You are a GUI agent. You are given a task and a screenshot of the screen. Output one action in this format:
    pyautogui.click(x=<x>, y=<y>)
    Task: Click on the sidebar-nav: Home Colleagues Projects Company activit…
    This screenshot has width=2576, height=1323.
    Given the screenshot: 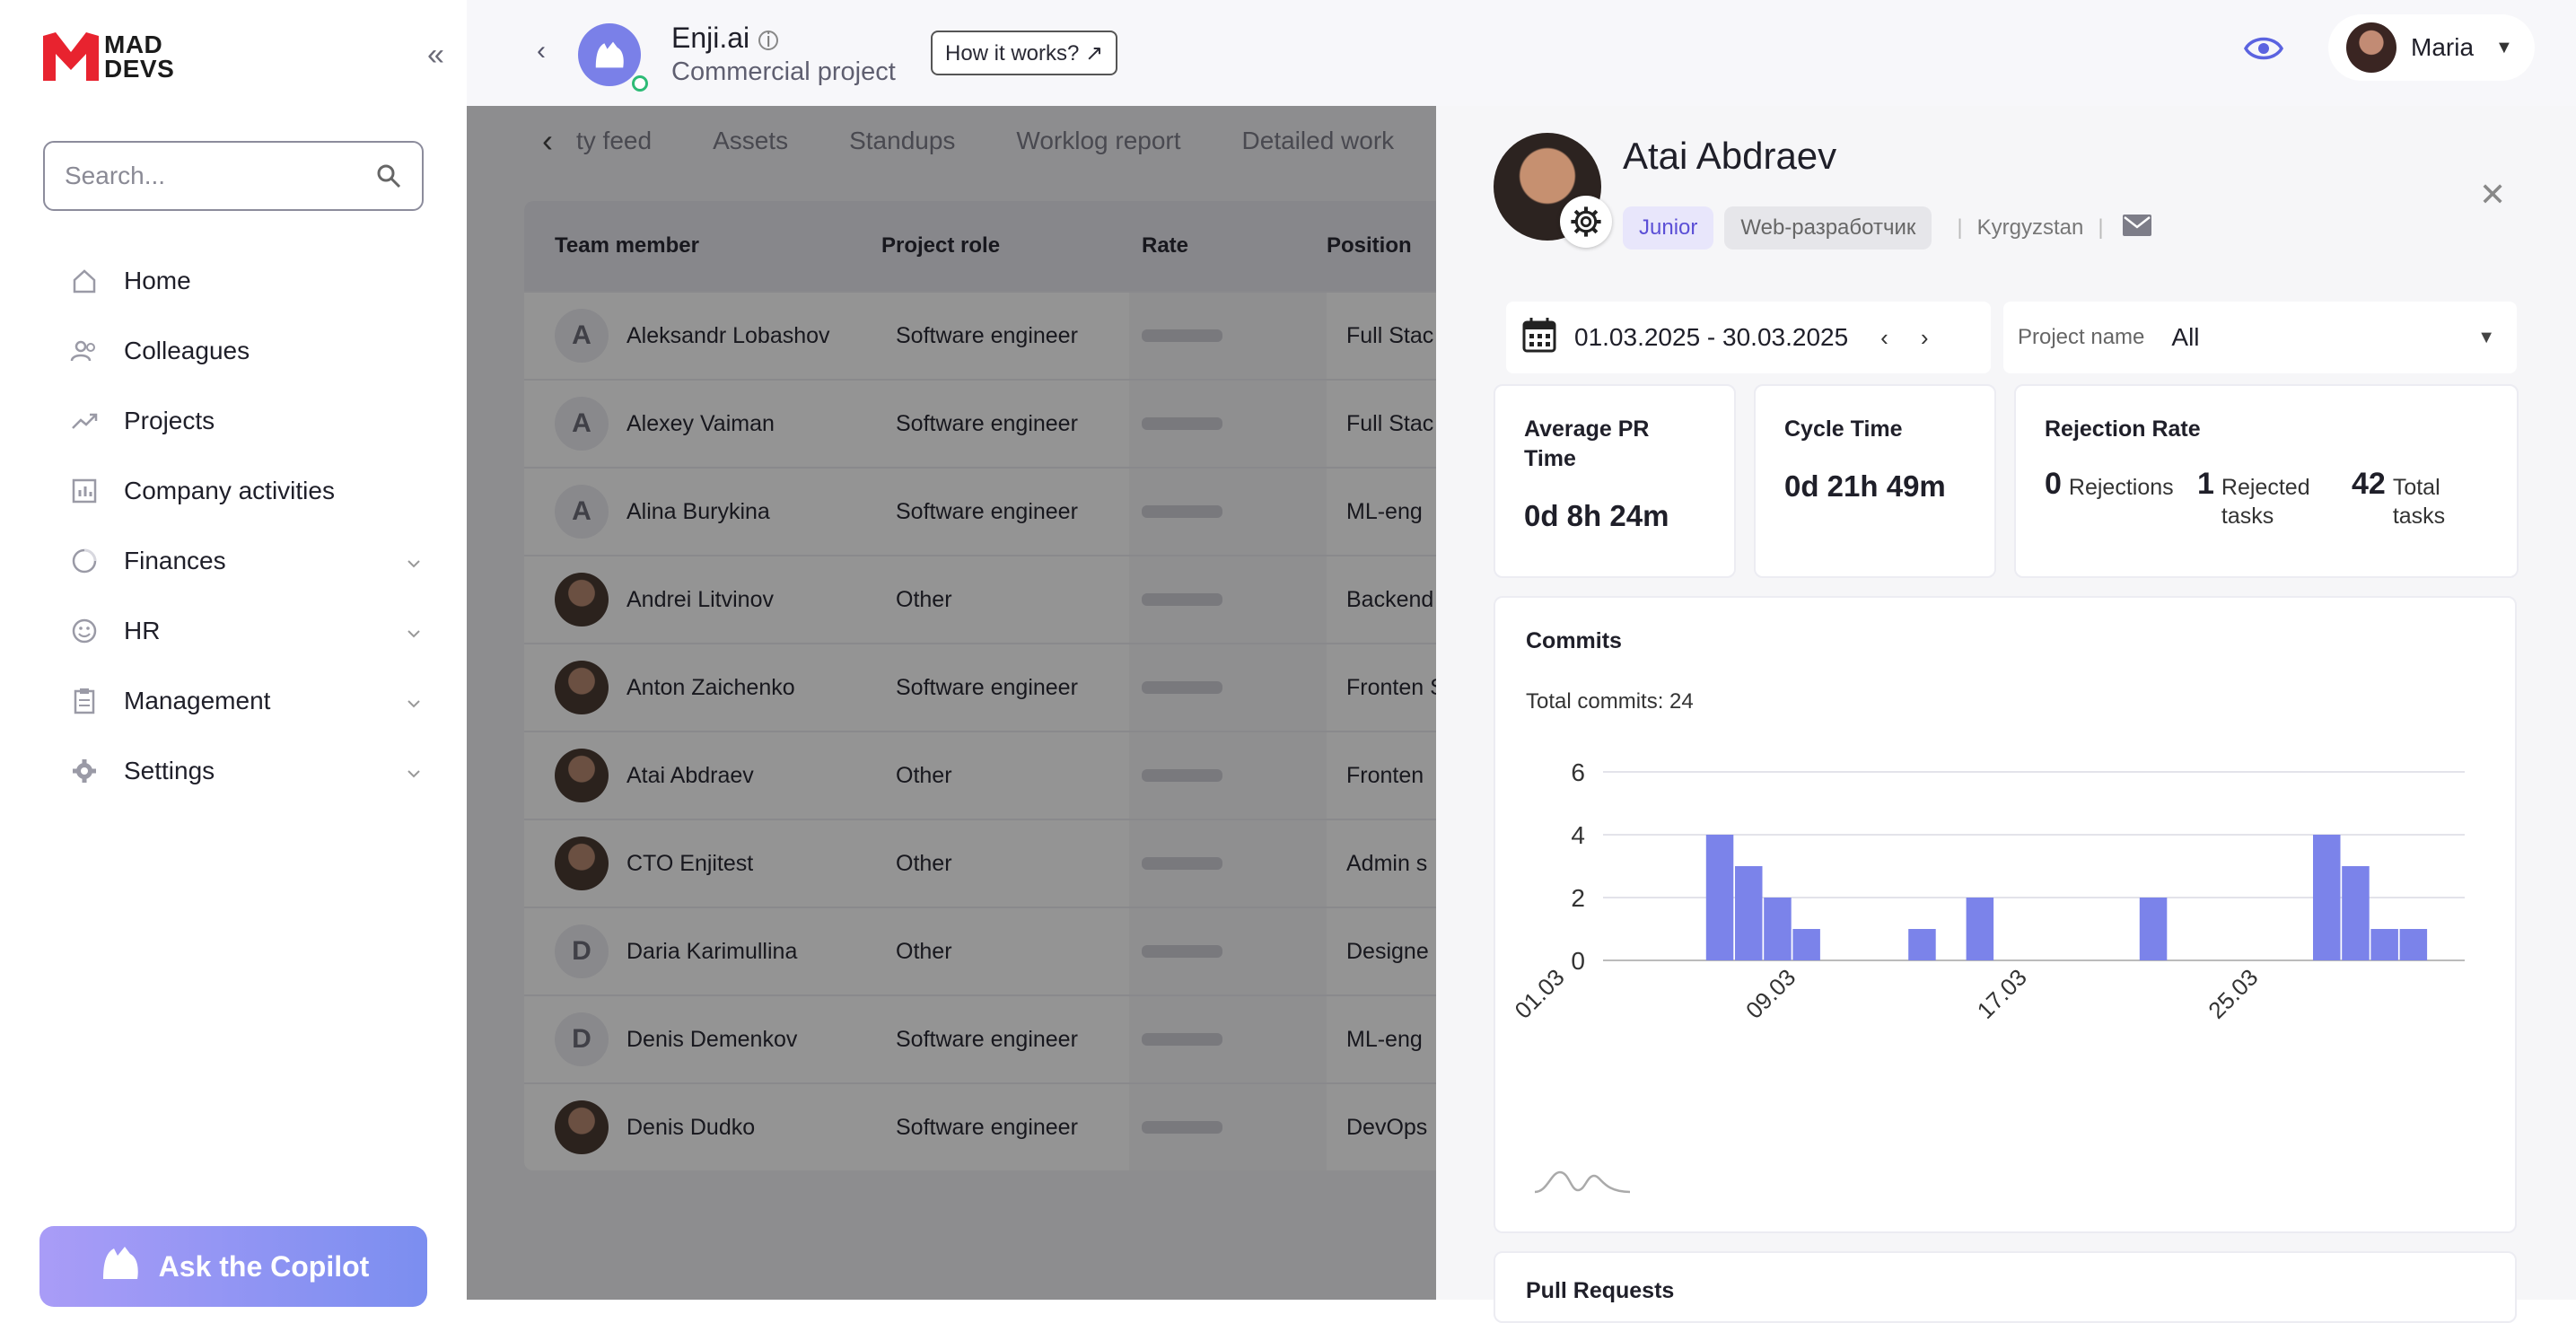 What is the action you would take?
    pyautogui.click(x=245, y=526)
    